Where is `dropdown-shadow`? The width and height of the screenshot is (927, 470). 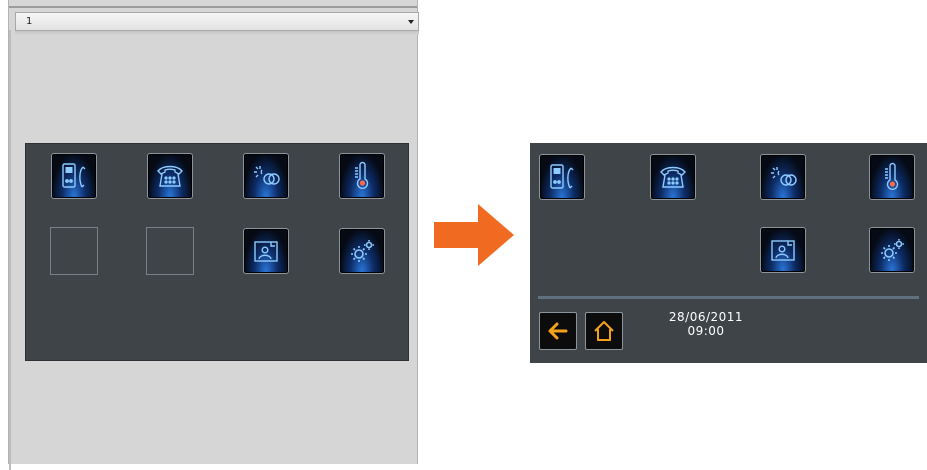
dropdown-shadow is located at coordinates (217, 33).